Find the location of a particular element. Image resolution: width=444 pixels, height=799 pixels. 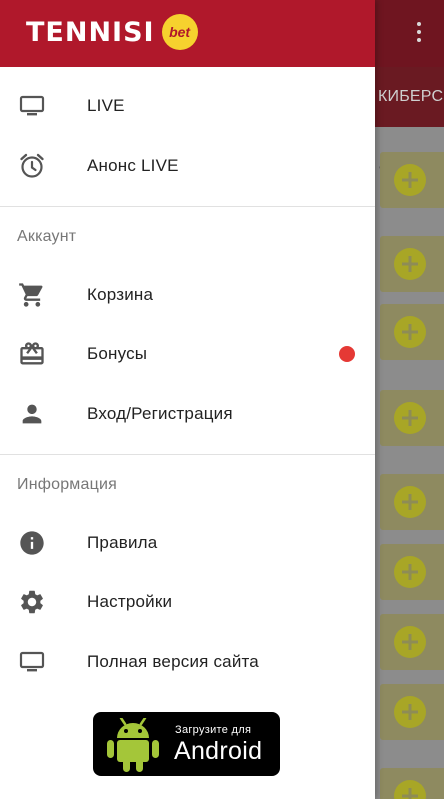

section-title-account: Аккаунт is located at coordinates (47, 236).